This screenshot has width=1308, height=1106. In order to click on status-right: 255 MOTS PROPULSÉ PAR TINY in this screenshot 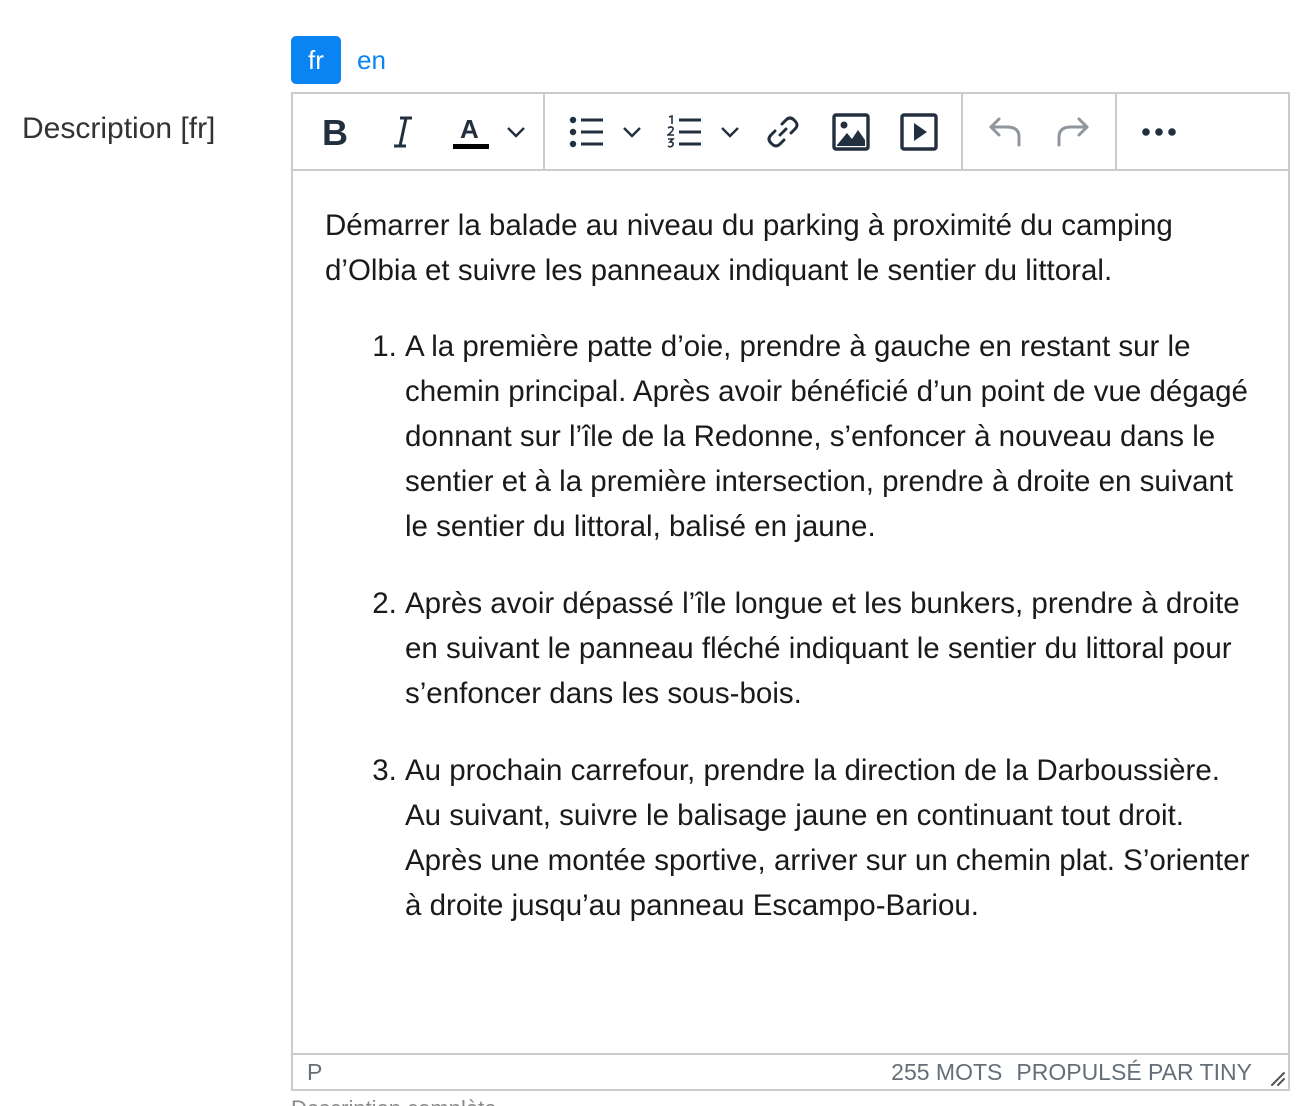, I will do `click(1071, 1072)`.